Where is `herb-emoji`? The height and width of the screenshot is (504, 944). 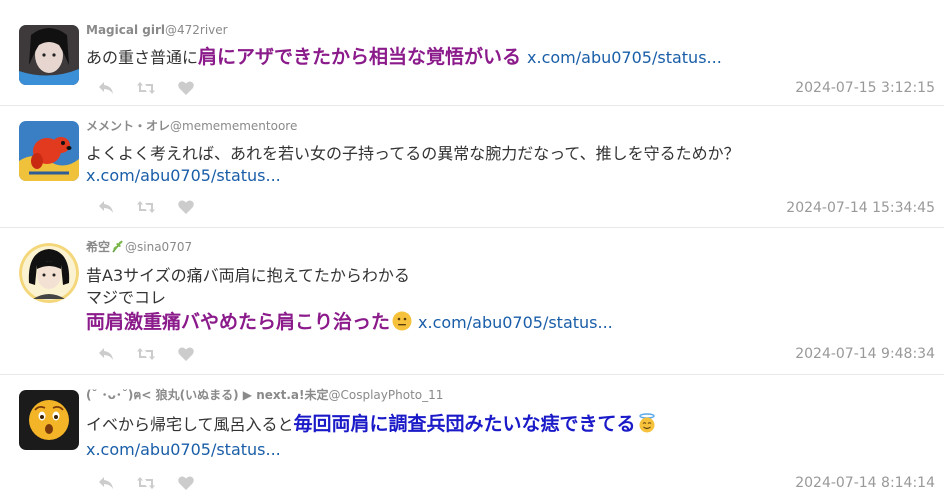 herb-emoji is located at coordinates (117, 248).